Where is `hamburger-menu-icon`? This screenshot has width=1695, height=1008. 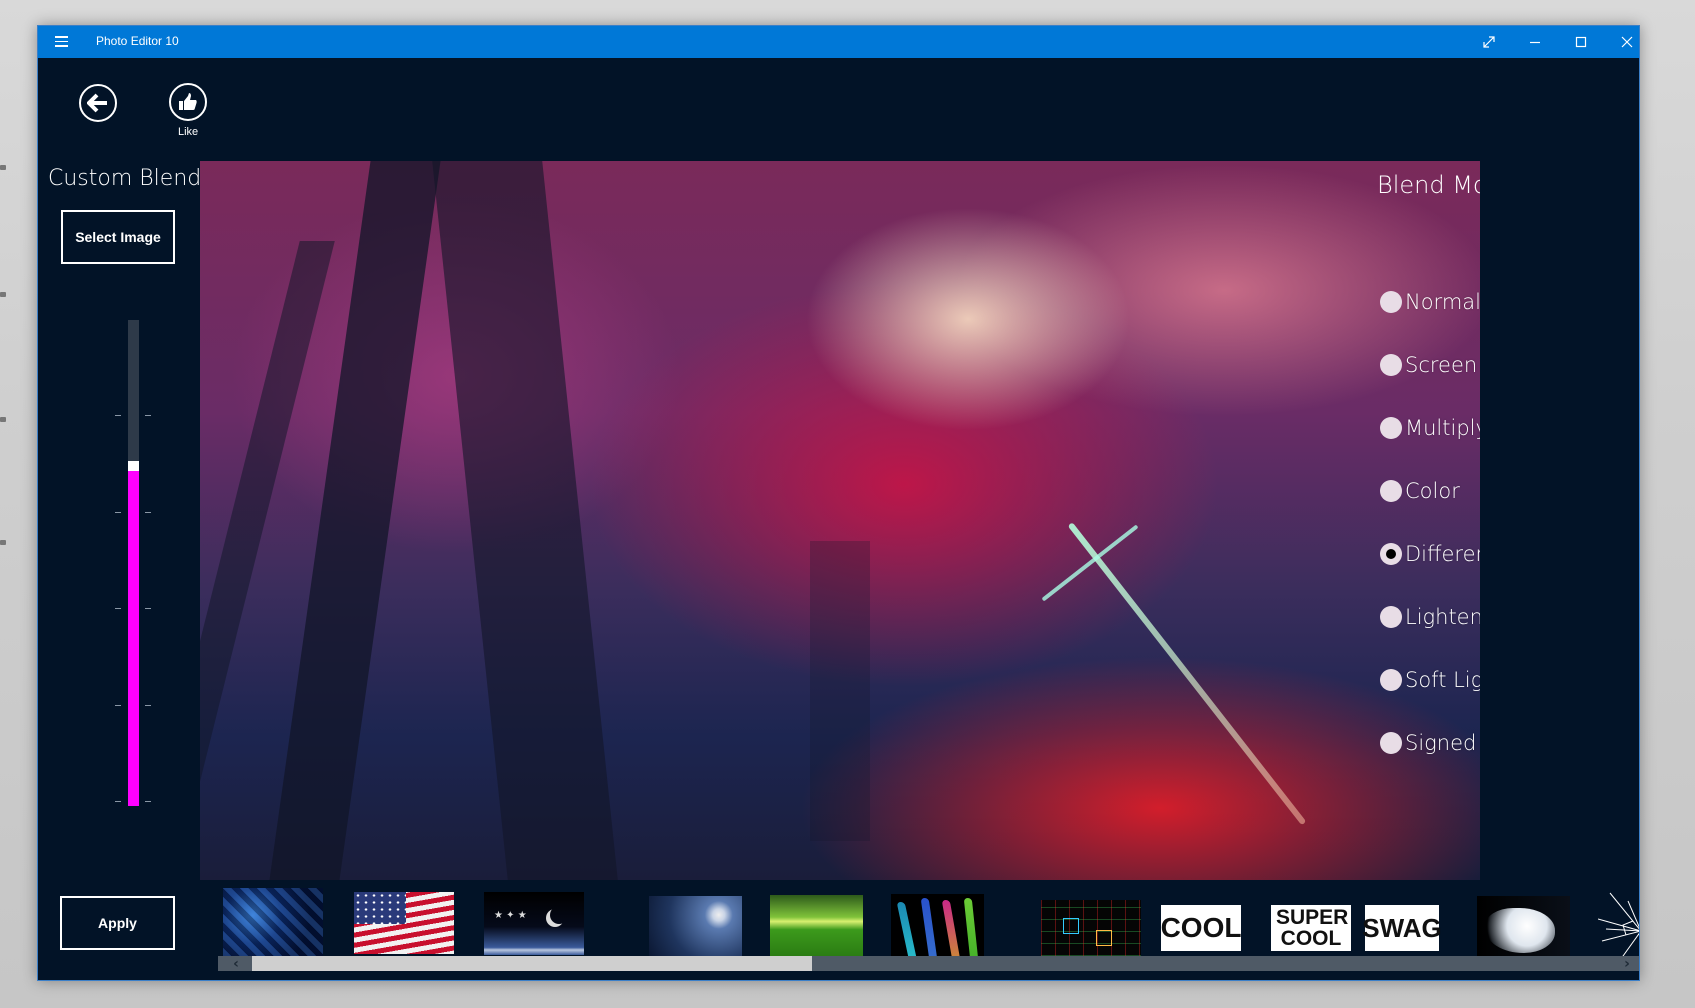 hamburger-menu-icon is located at coordinates (61, 41).